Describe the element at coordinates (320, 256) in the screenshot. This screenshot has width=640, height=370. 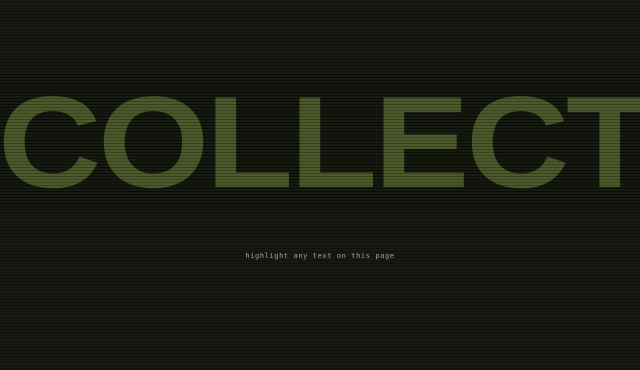
I see `hint-text: highlight any text on this page` at that location.